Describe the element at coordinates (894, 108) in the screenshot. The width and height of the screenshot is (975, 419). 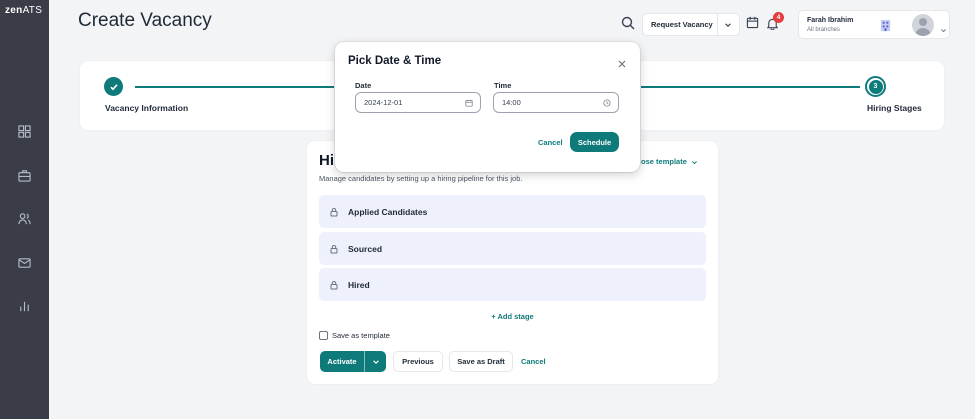
I see `step-label-hiring-stages: Hiring Stages` at that location.